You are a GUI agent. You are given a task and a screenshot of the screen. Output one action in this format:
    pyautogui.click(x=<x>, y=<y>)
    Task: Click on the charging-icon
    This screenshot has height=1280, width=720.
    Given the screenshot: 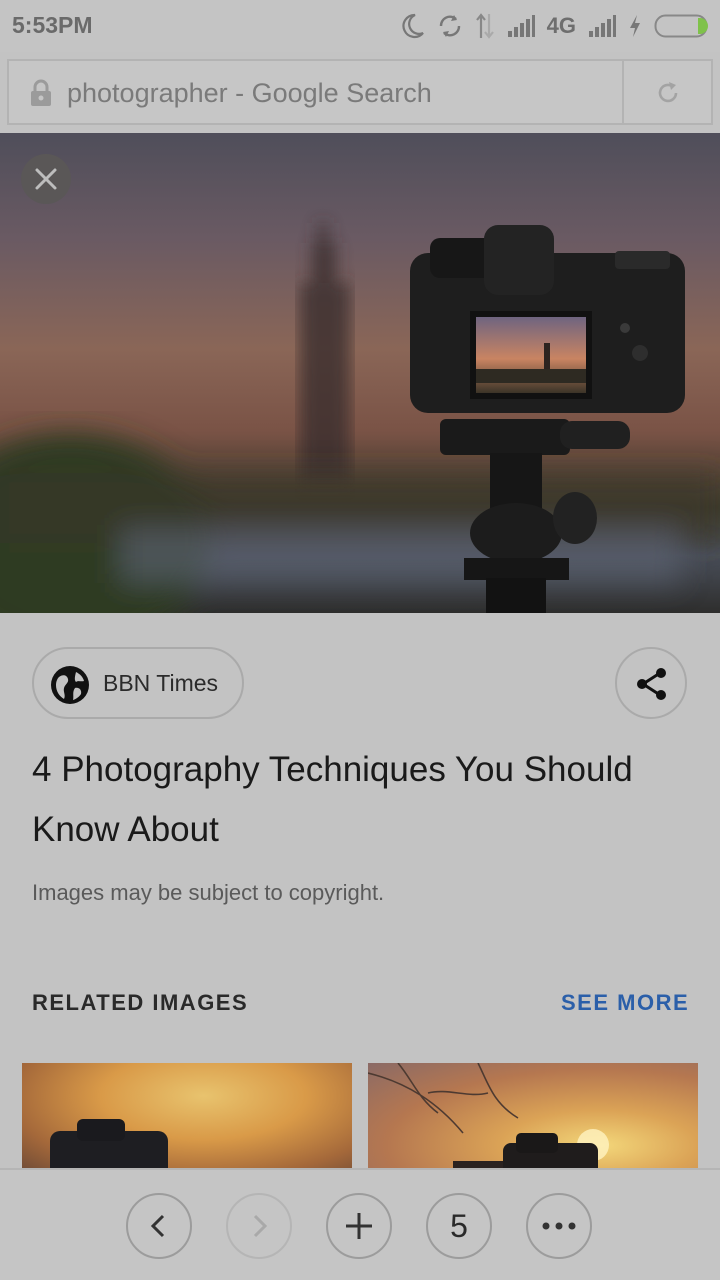 What is the action you would take?
    pyautogui.click(x=635, y=26)
    